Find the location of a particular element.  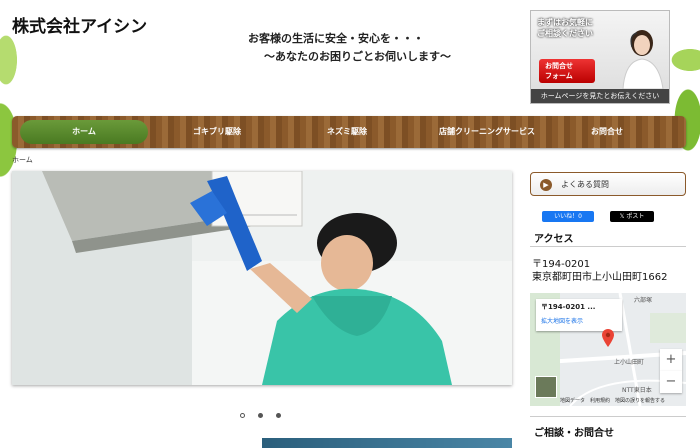

nav-item-store-cleaning: 店舗クリーニングサービス is located at coordinates (487, 132).